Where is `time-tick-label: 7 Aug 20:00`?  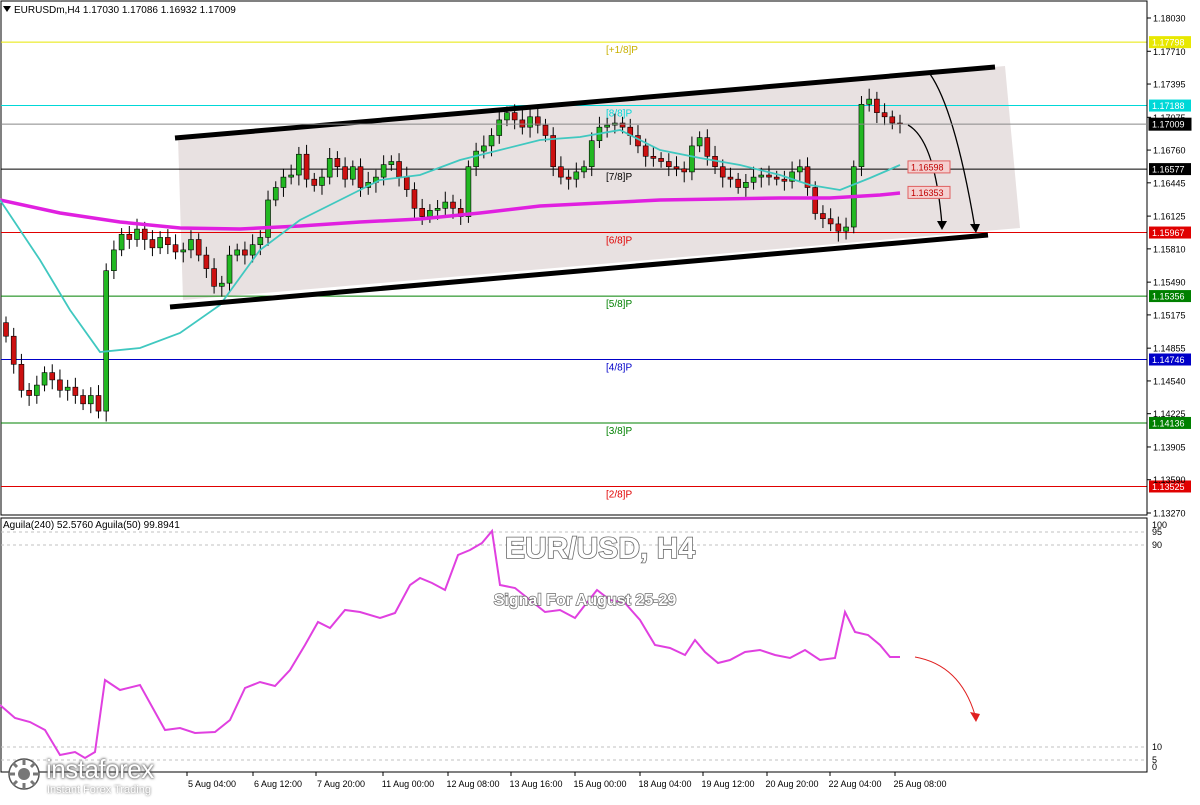
time-tick-label: 7 Aug 20:00 is located at coordinates (341, 784).